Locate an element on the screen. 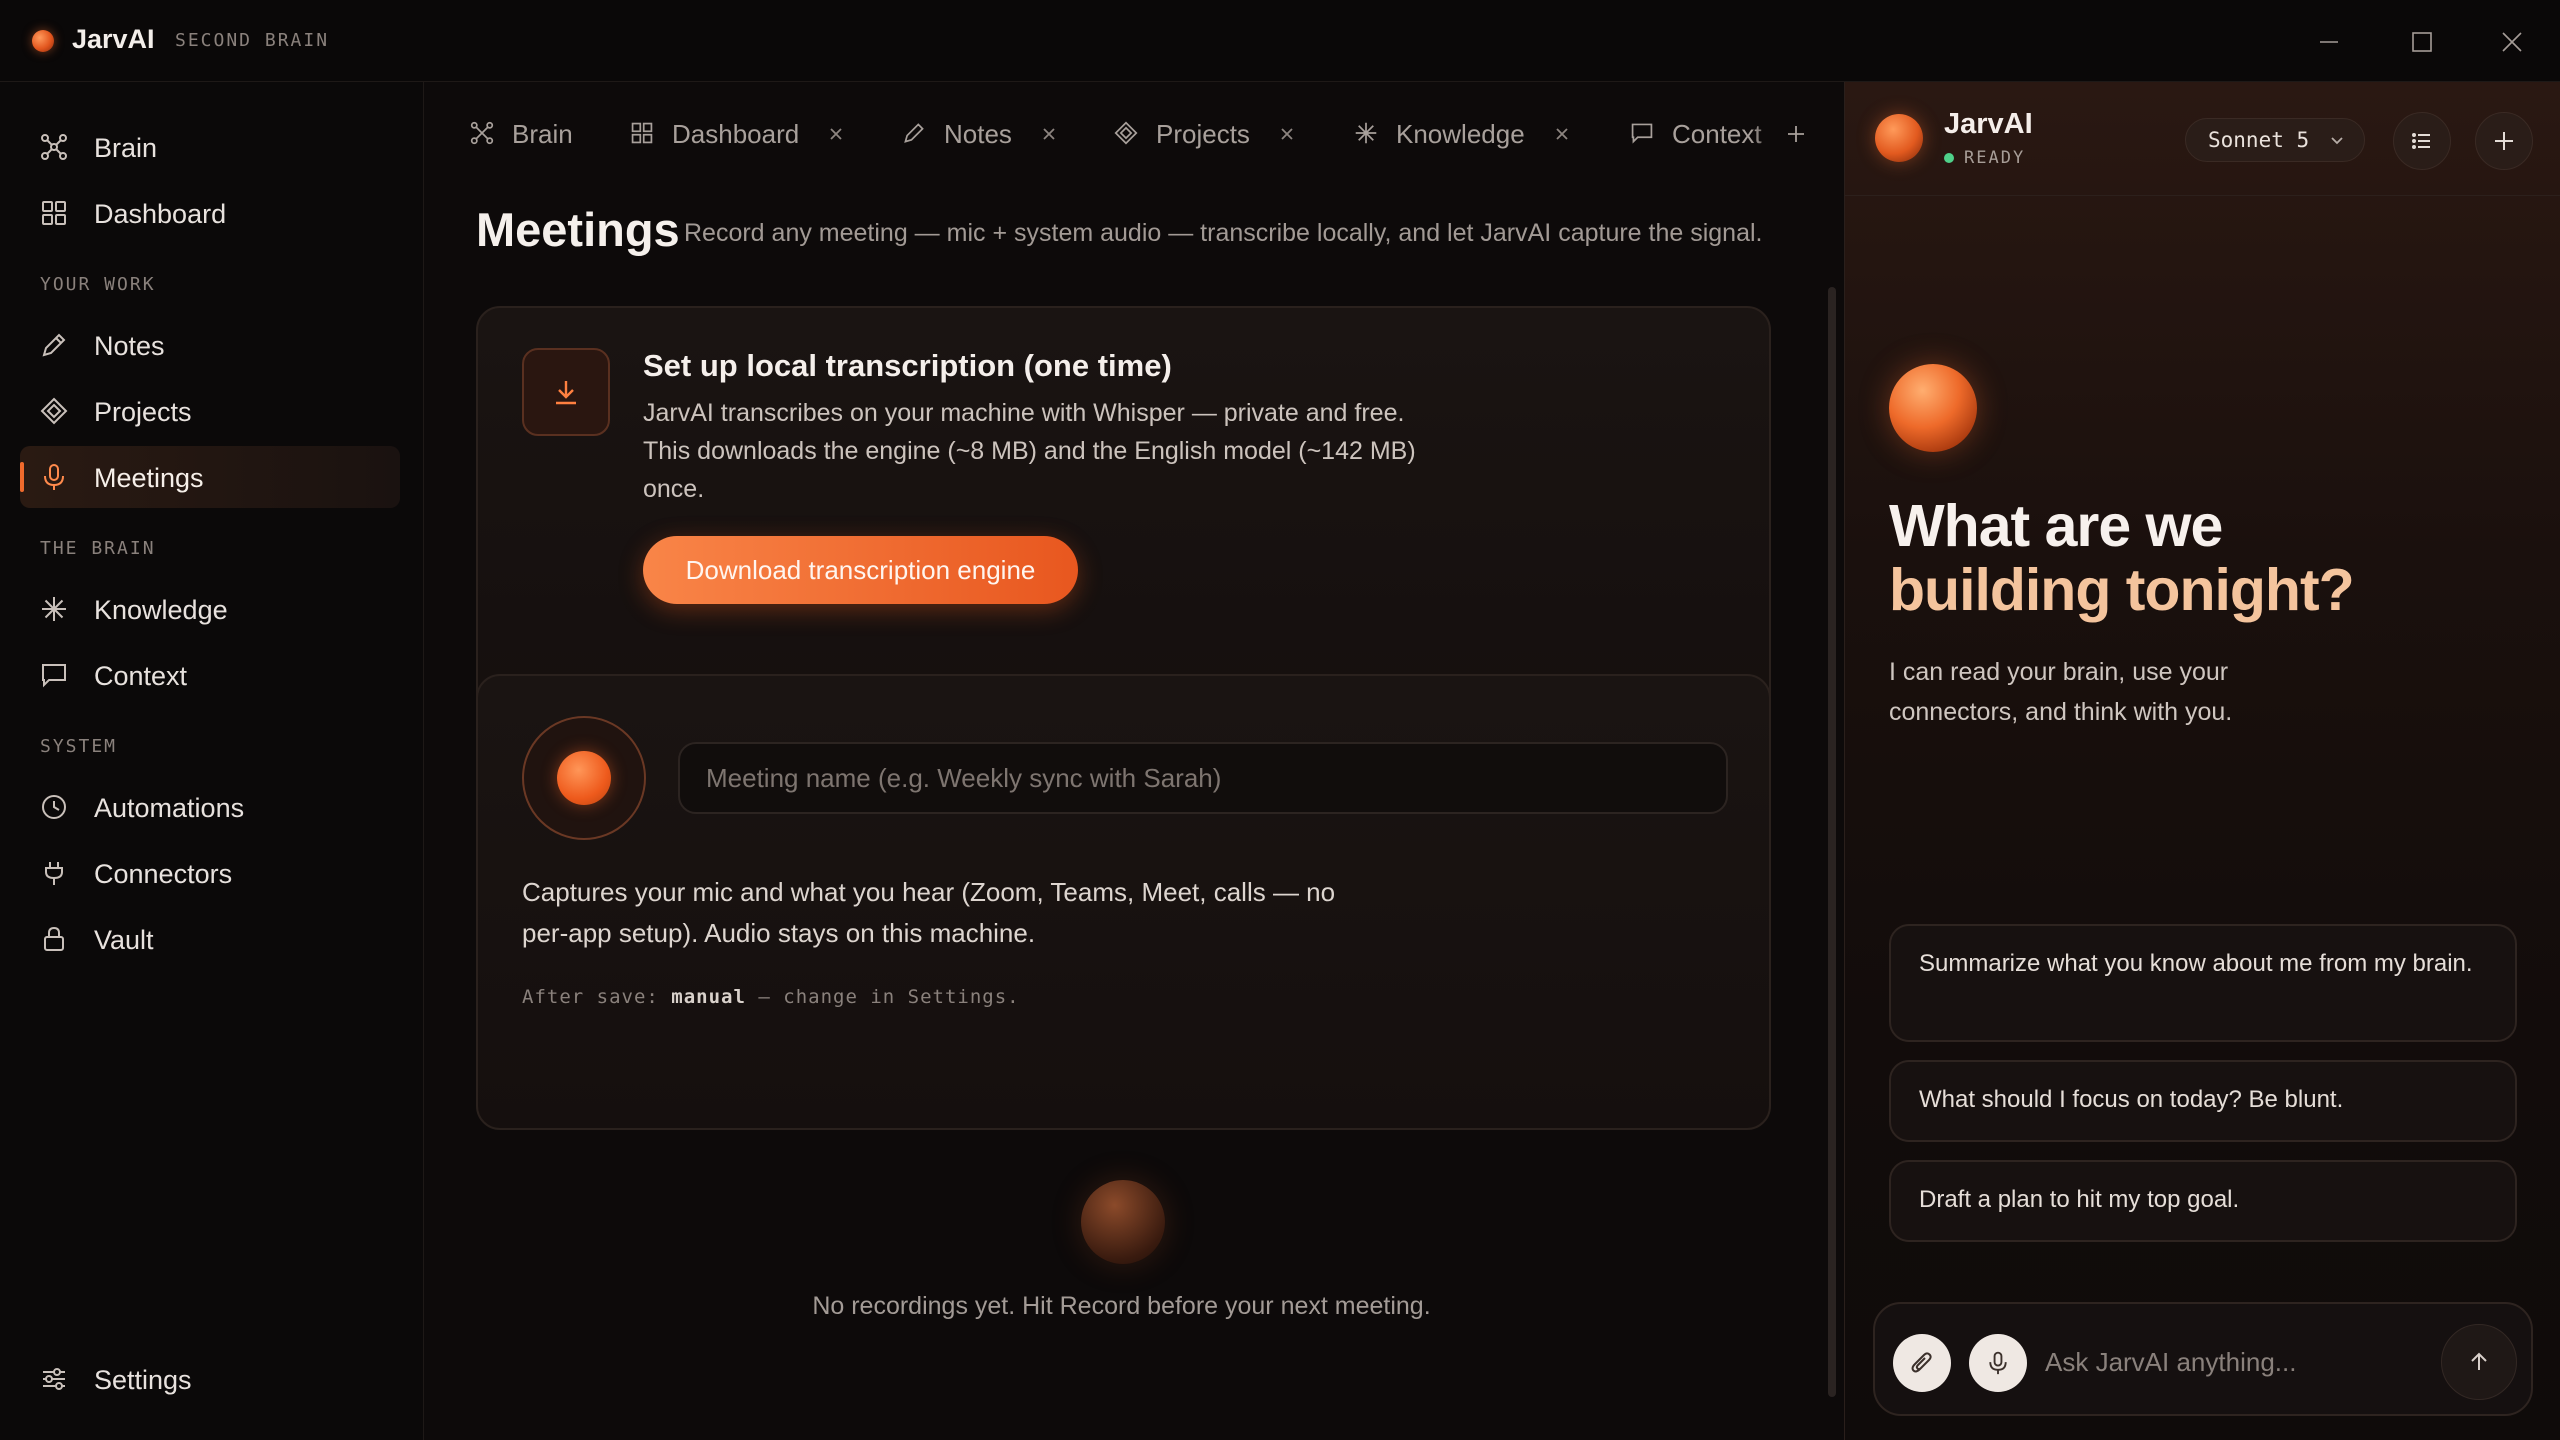 This screenshot has height=1440, width=2560. tab-label: Projects is located at coordinates (1203, 133).